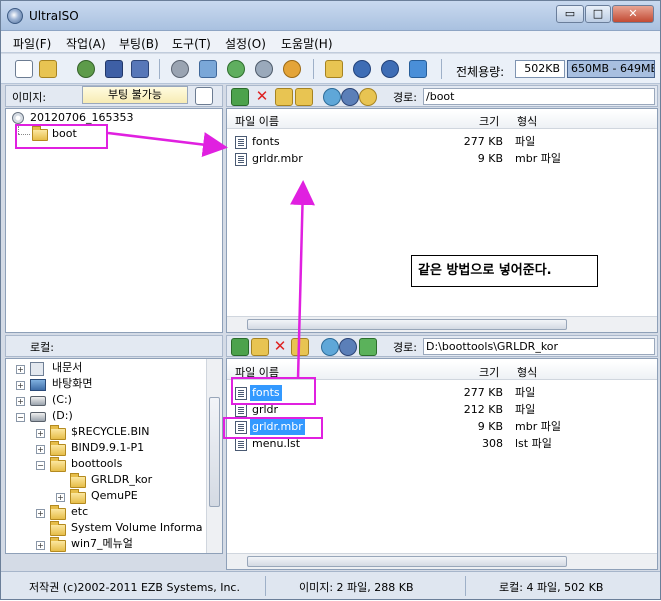 This screenshot has width=661, height=601. What do you see at coordinates (302, 280) in the screenshot?
I see `arrow-fonts-up` at bounding box center [302, 280].